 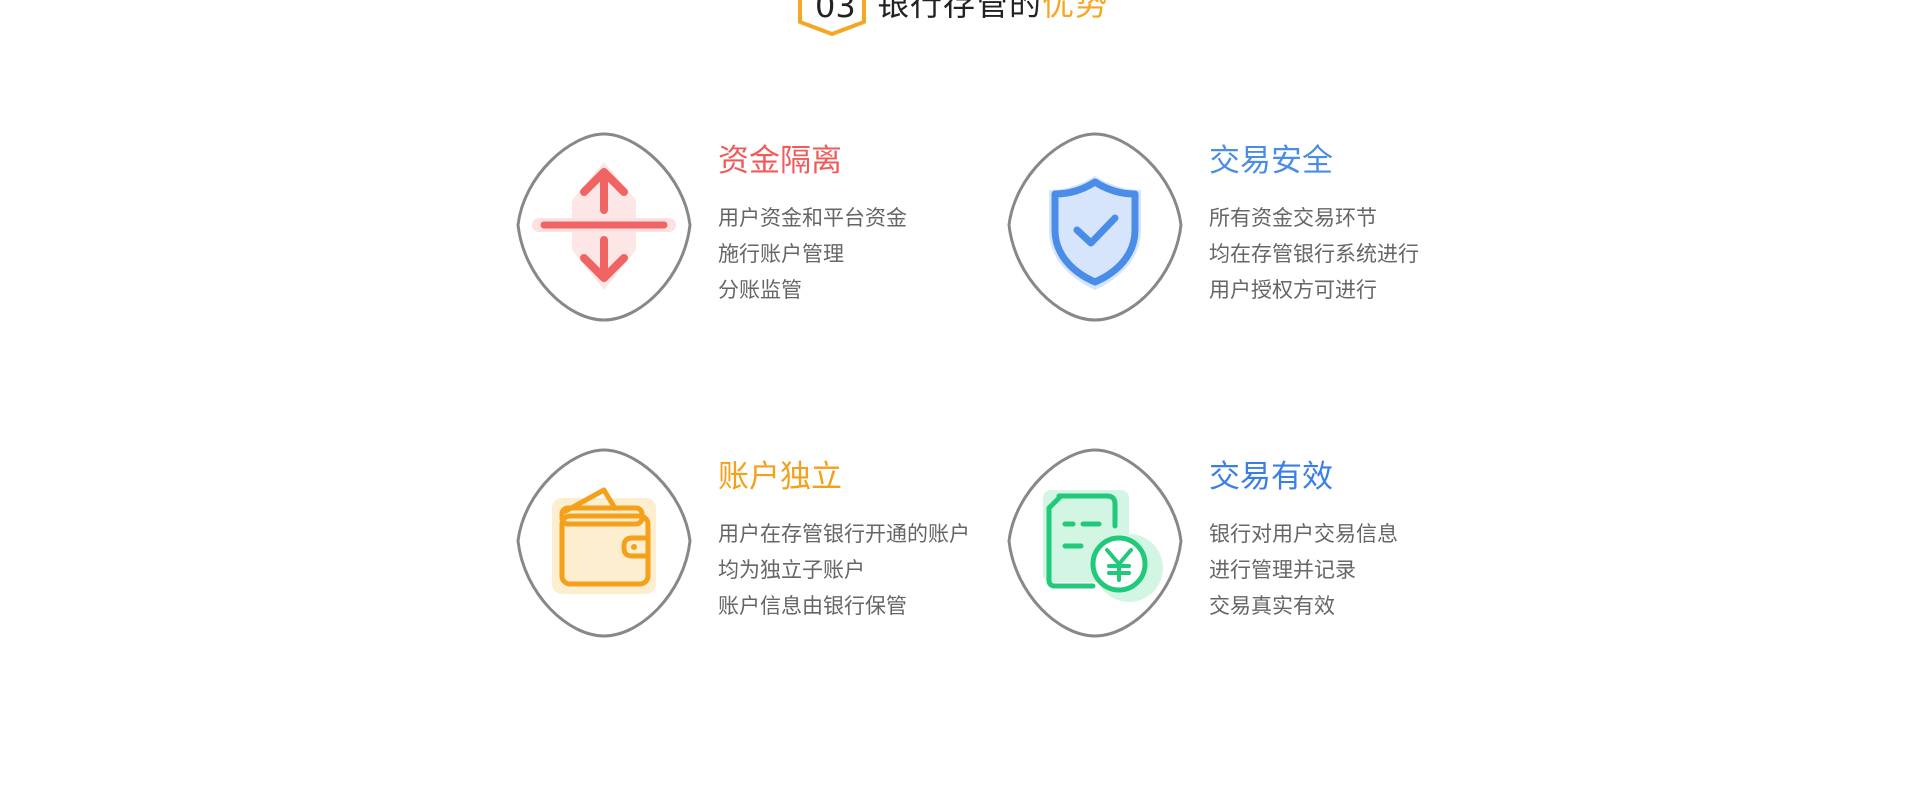 I want to click on description-line: 进行管理并记录, so click(x=1282, y=570).